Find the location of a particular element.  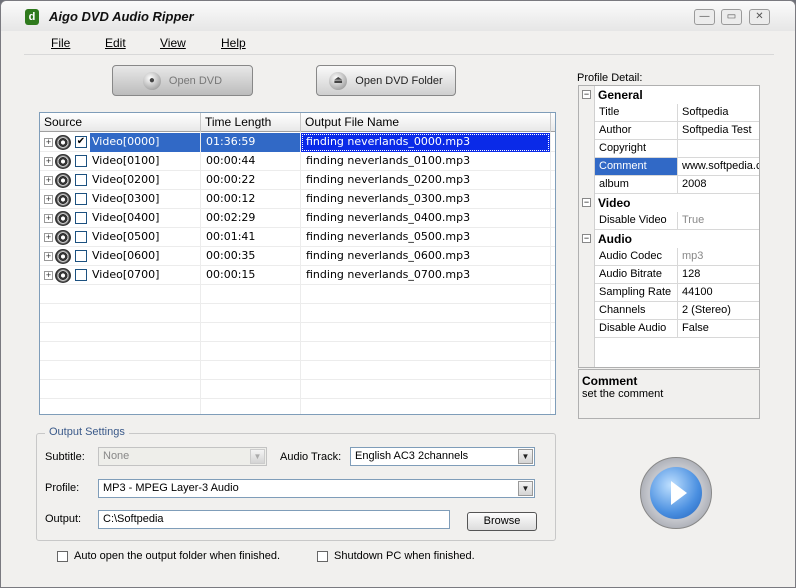

column-source: Source is located at coordinates (120, 122).